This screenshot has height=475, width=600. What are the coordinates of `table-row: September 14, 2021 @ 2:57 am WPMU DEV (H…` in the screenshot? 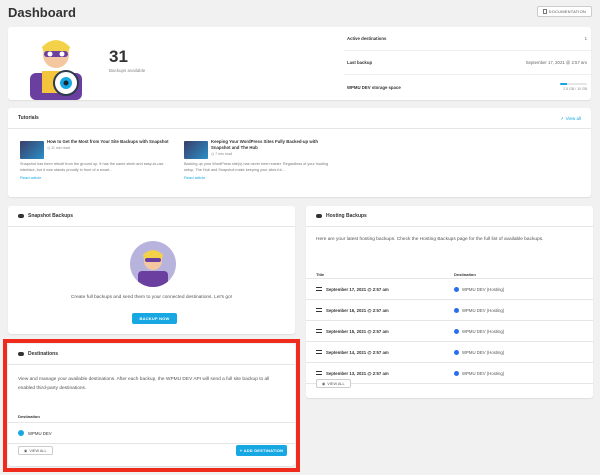 It's located at (449, 352).